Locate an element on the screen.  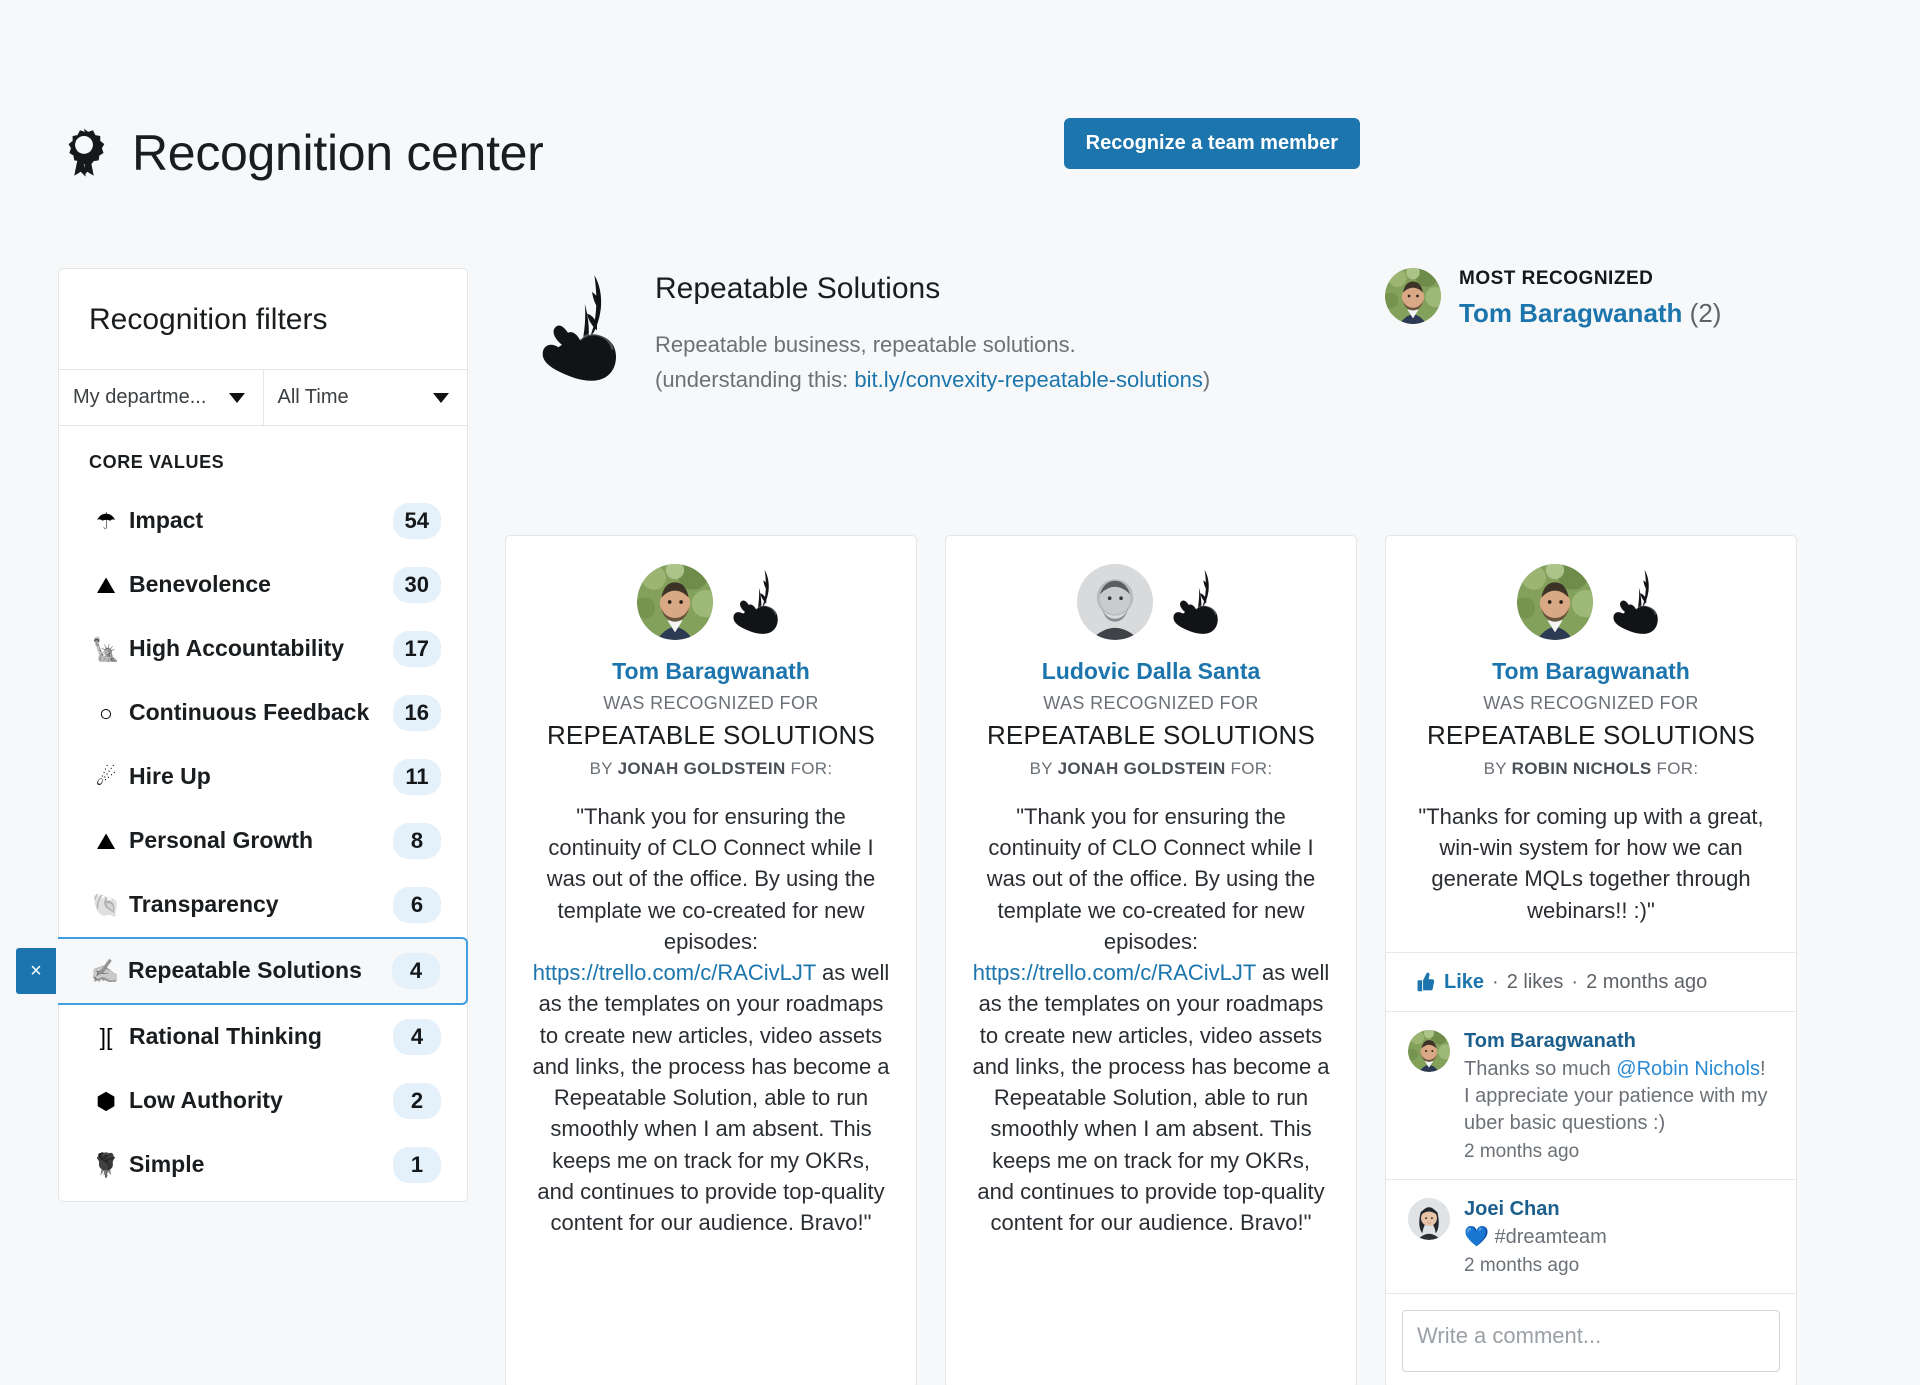
brackets-icon: ][ is located at coordinates (106, 1036).